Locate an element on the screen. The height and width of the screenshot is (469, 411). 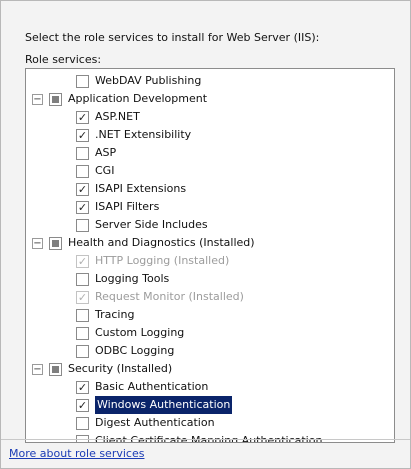
tree-item-label: Basic Authentication is located at coordinates (152, 386).